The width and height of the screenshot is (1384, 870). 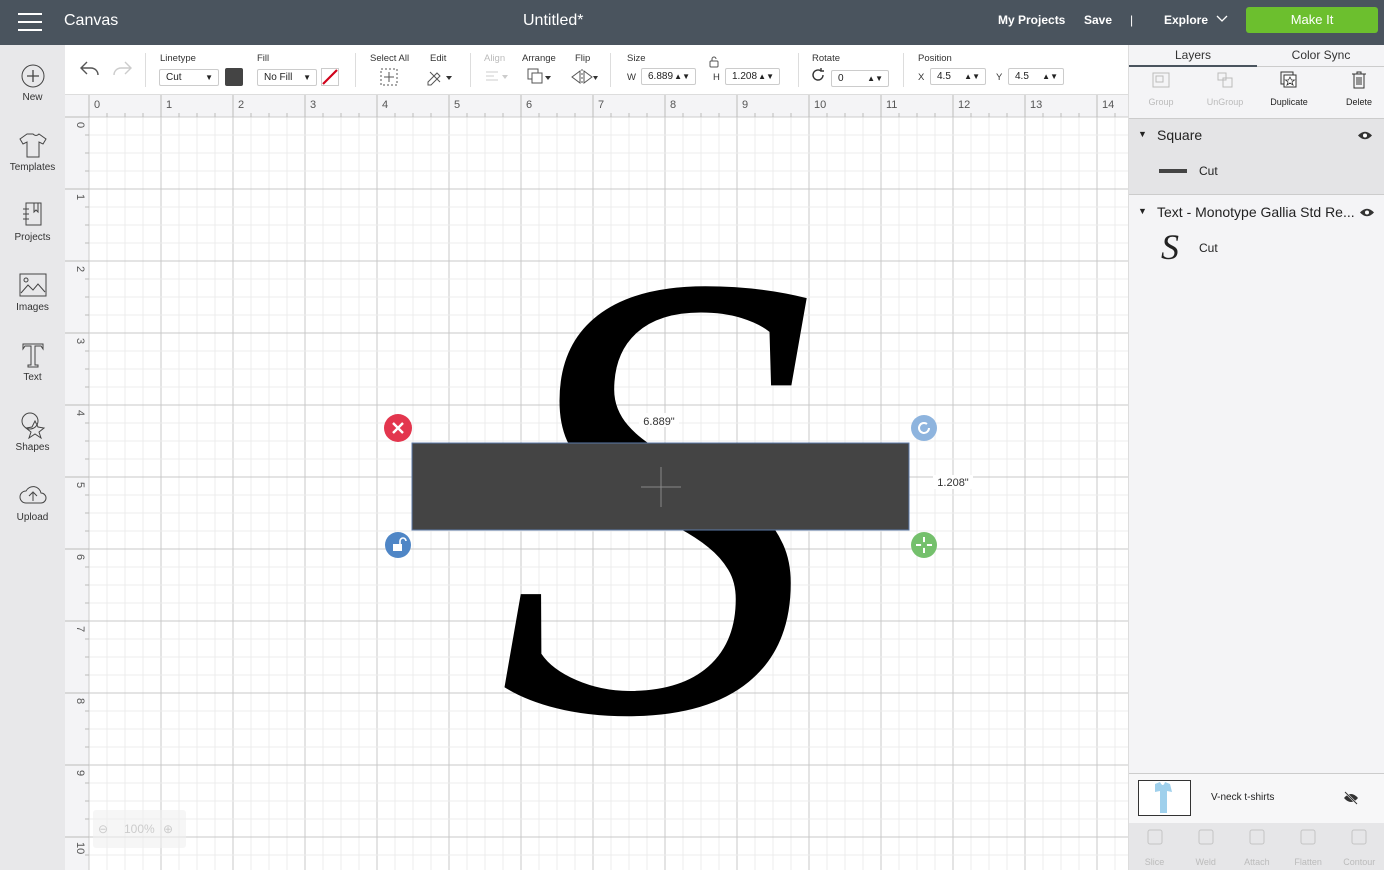 I want to click on flip-icon, so click(x=584, y=77).